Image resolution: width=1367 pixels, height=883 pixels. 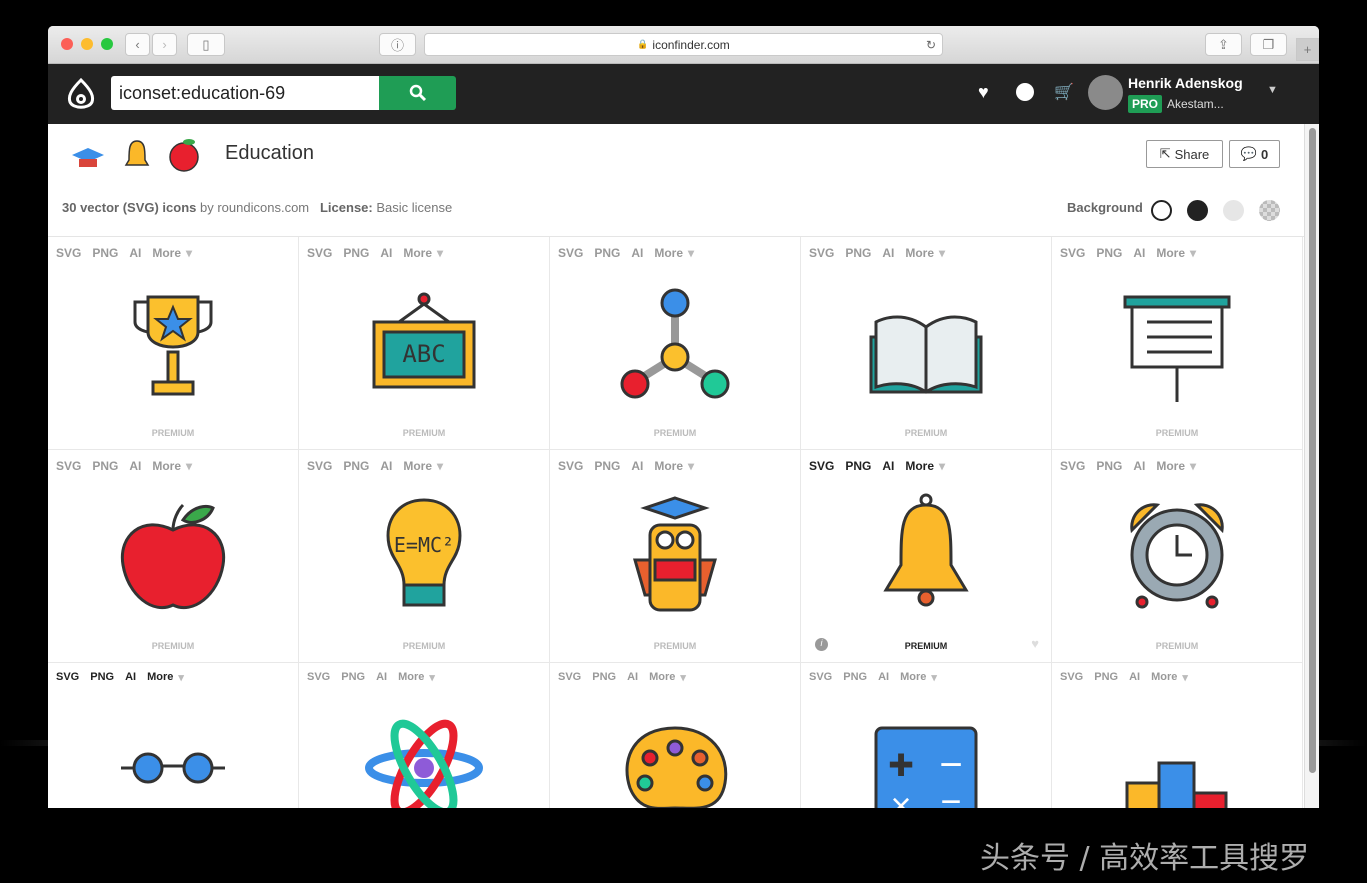 I want to click on search-button, so click(x=417, y=93).